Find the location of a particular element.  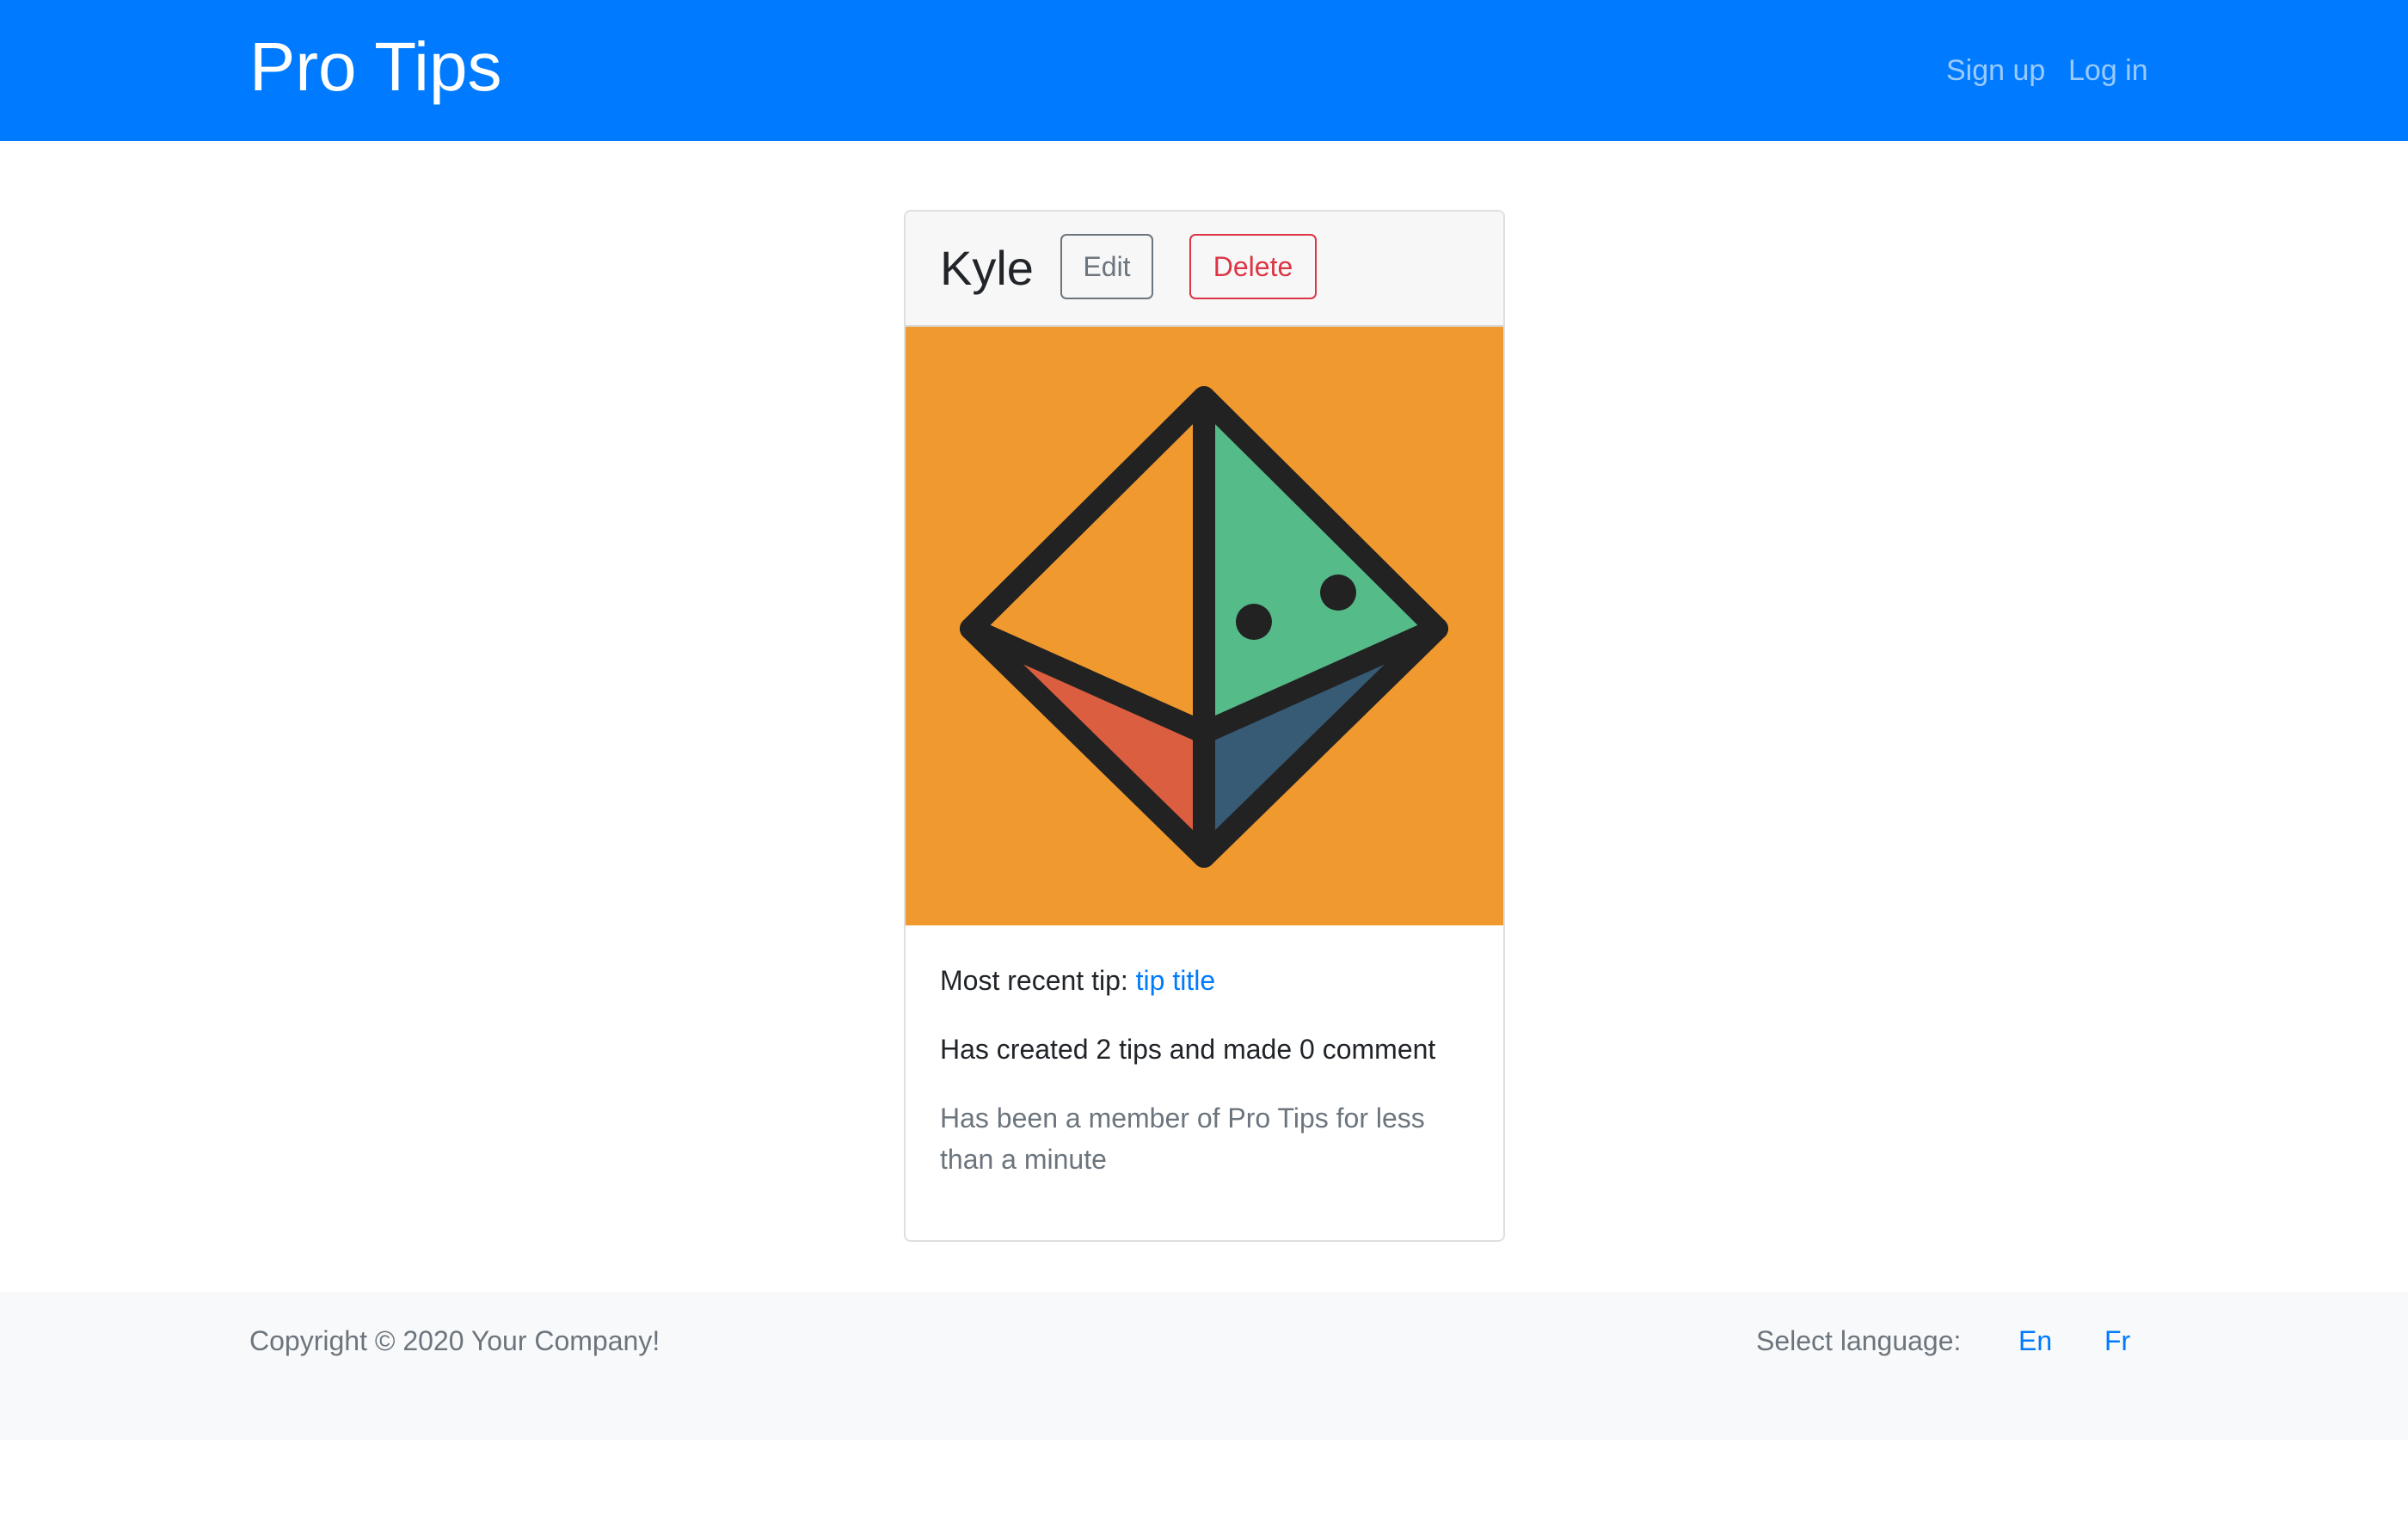

language-fr-link: Fr is located at coordinates (2117, 1341).